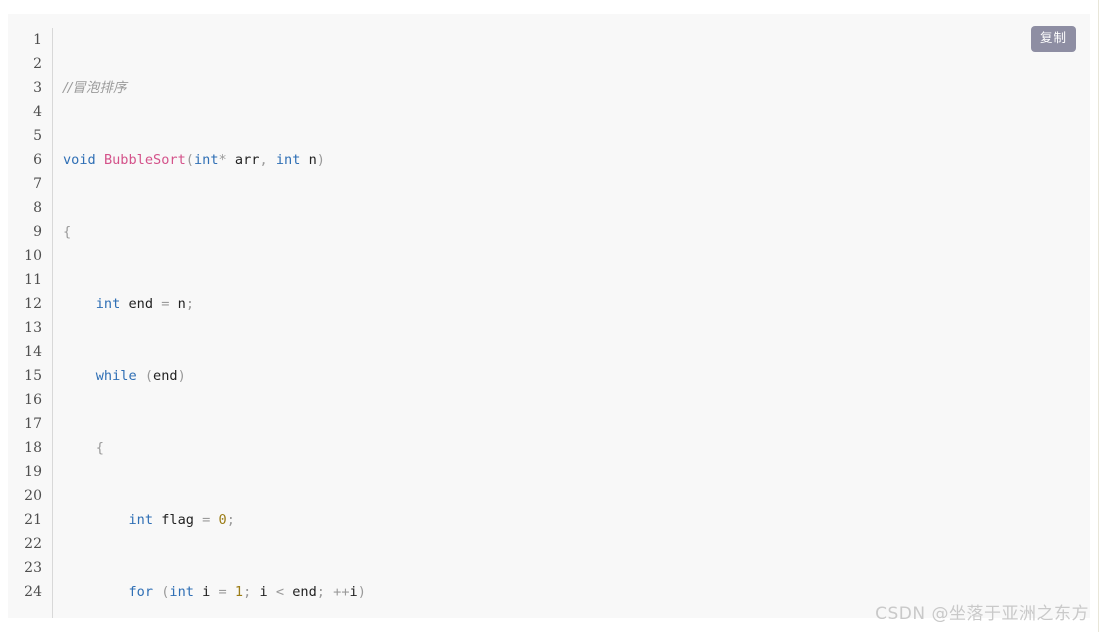 This screenshot has height=632, width=1107. What do you see at coordinates (33, 520) in the screenshot?
I see `line-number: 21` at bounding box center [33, 520].